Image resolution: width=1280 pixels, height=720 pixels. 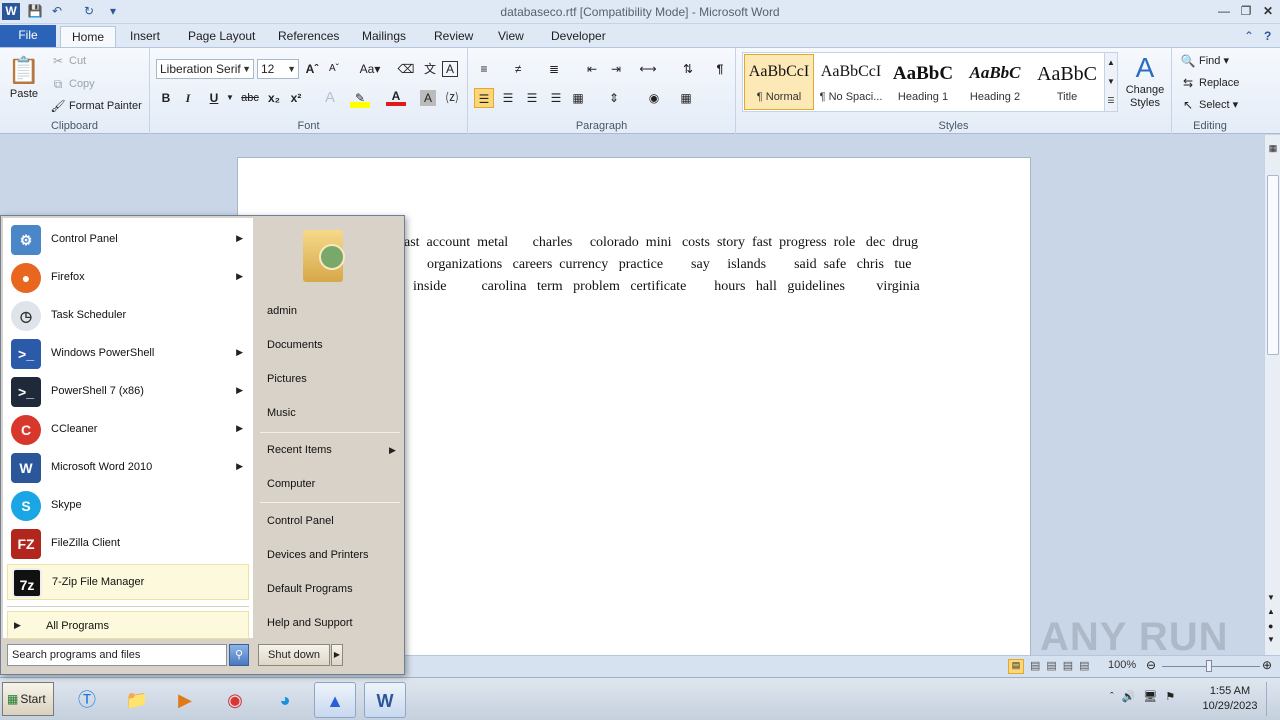 What do you see at coordinates (128, 506) in the screenshot?
I see `program-item: S Skype` at bounding box center [128, 506].